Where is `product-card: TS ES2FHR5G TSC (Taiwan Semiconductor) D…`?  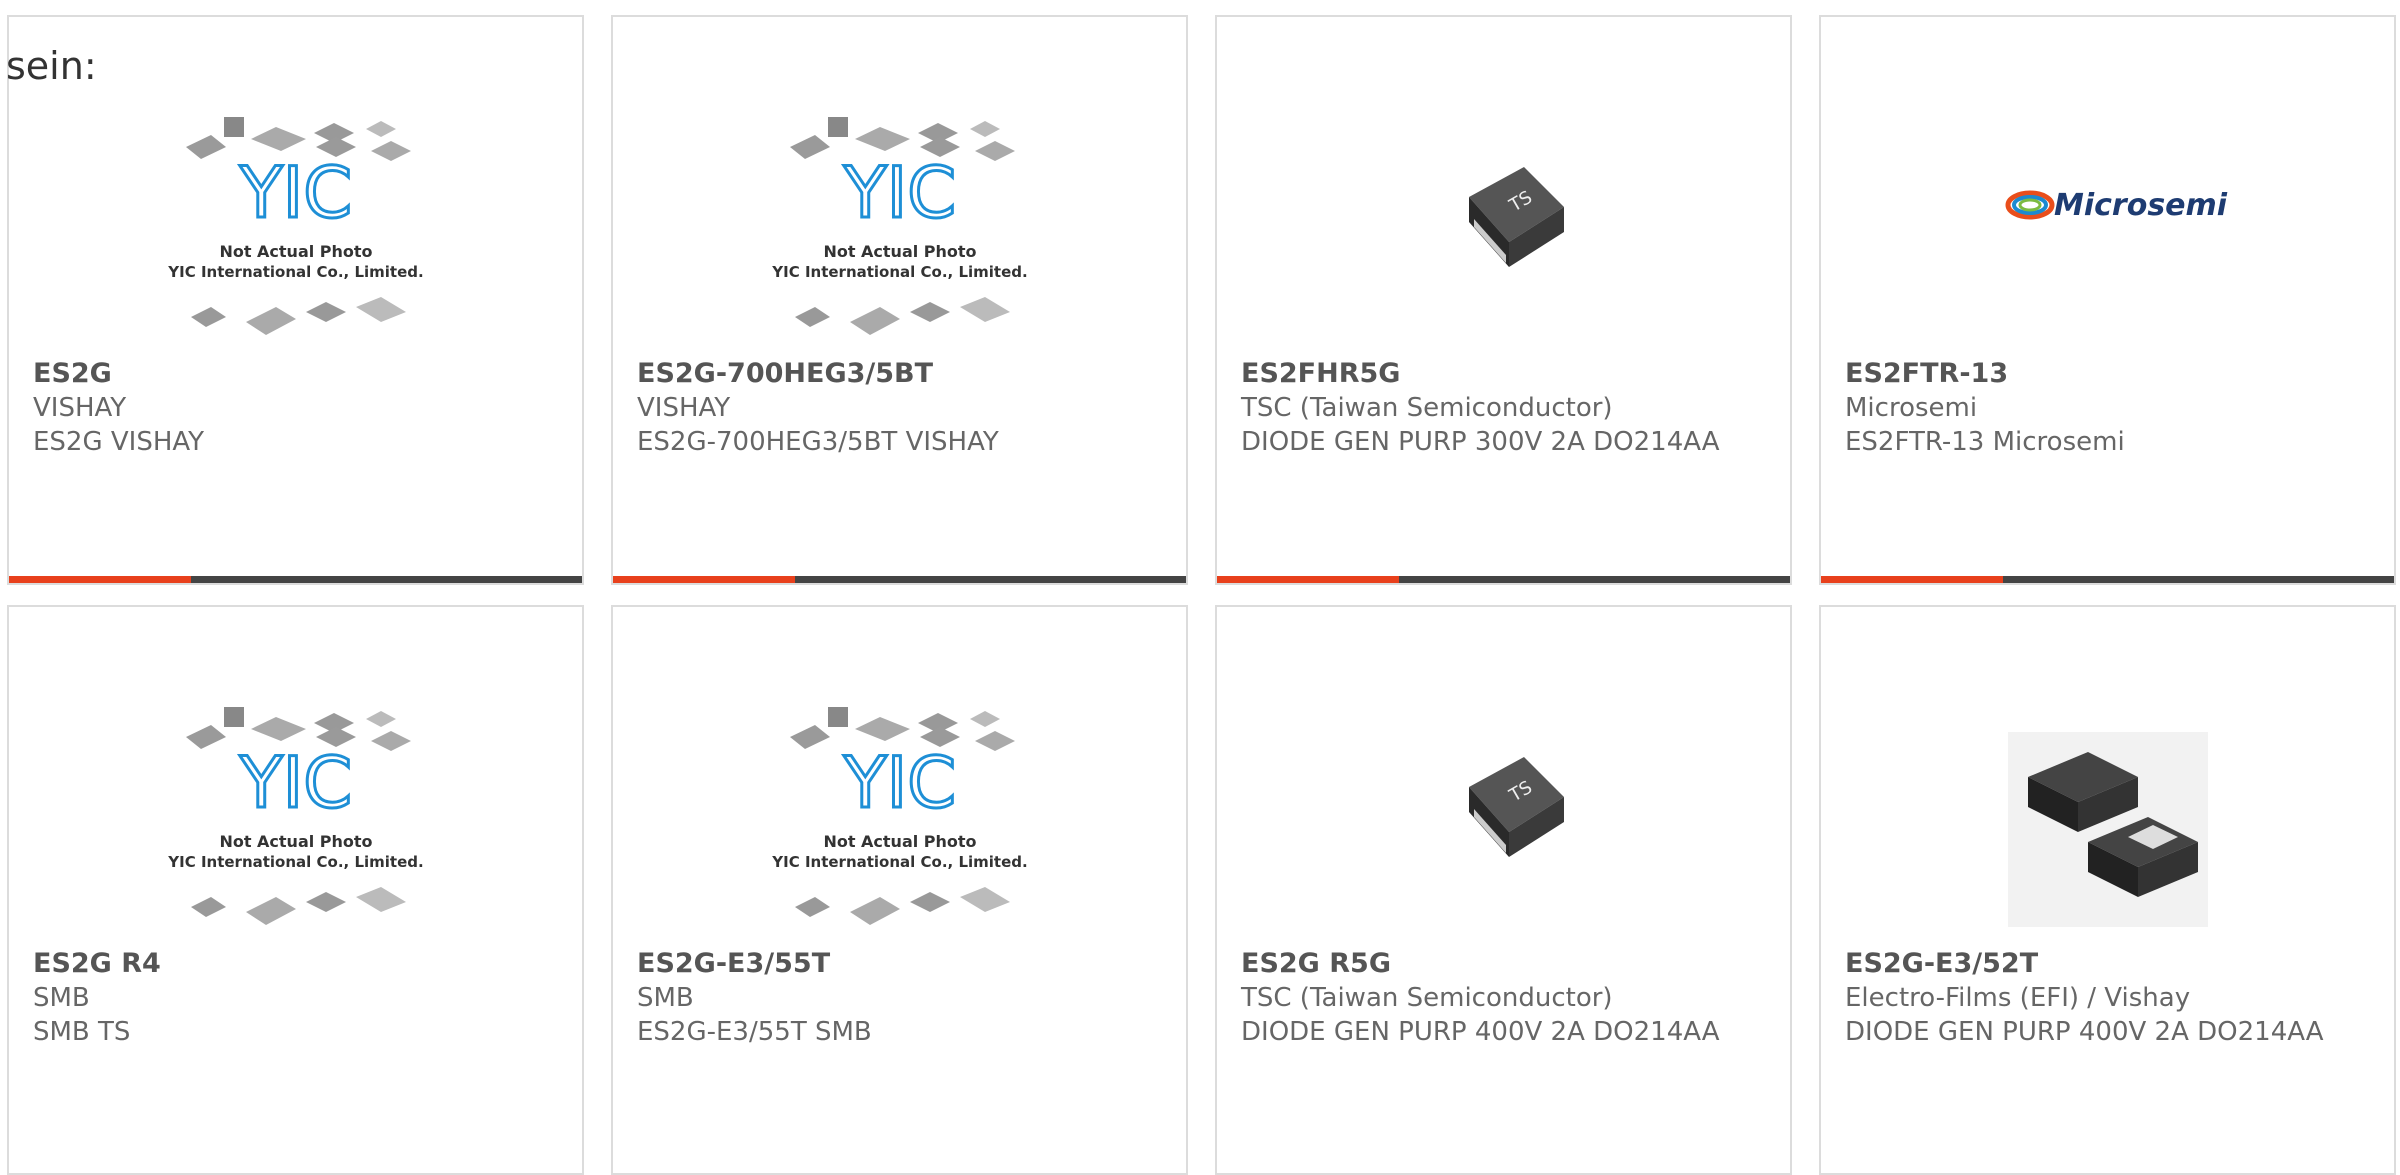 product-card: TS ES2FHR5G TSC (Taiwan Semiconductor) D… is located at coordinates (1503, 300).